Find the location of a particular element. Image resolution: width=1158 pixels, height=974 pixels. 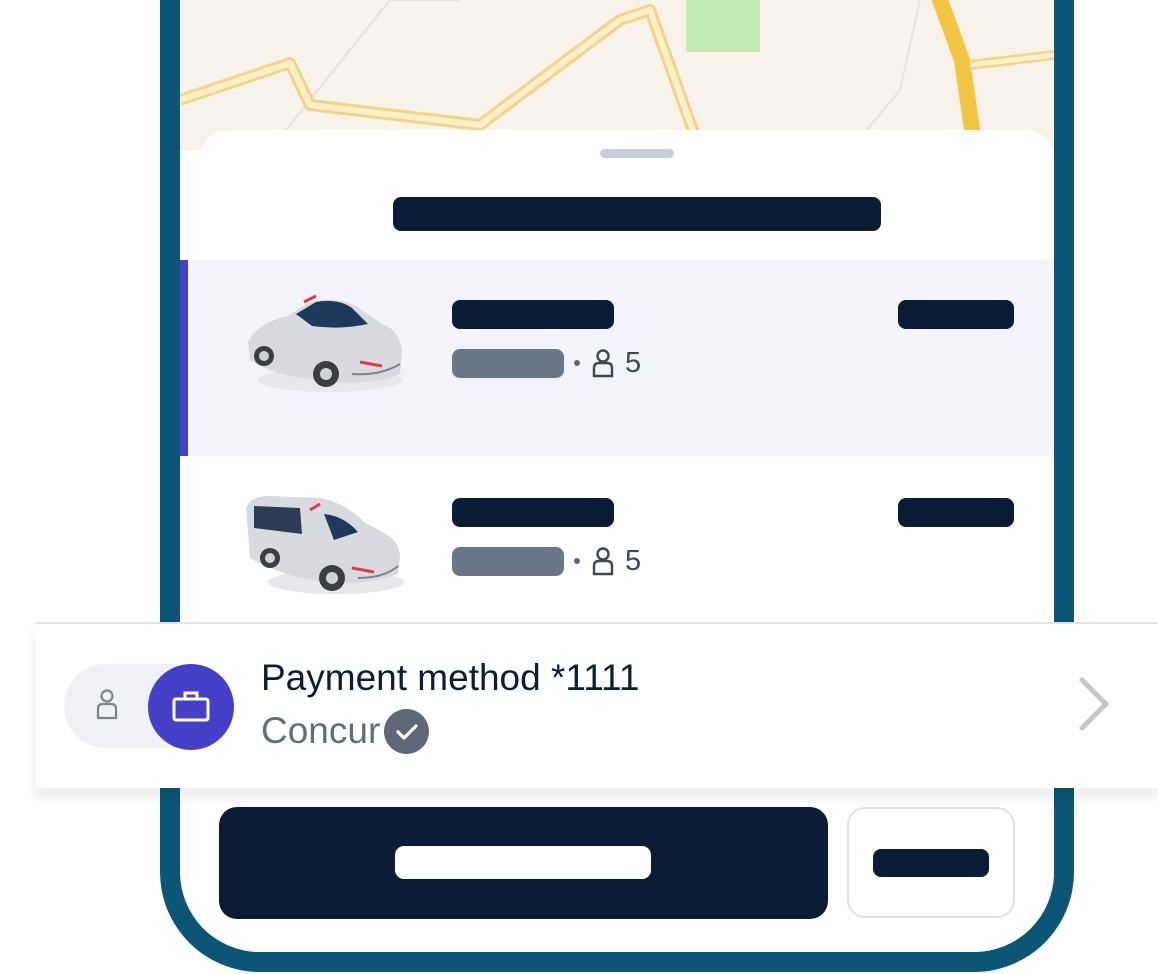

payment-provider-name: Concur is located at coordinates (321, 730).